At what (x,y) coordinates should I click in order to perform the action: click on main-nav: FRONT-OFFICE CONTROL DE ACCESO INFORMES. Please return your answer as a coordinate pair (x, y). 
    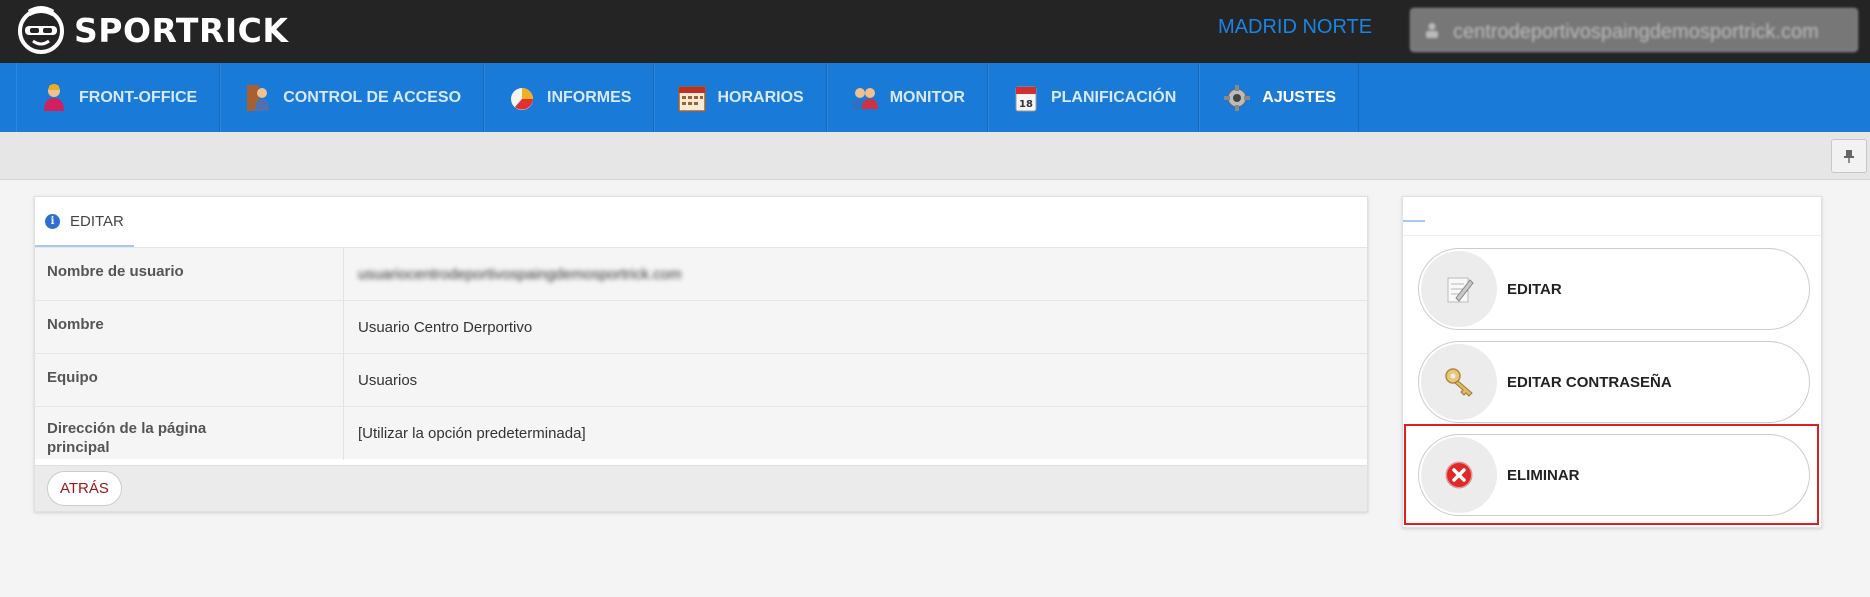
    Looking at the image, I should click on (935, 97).